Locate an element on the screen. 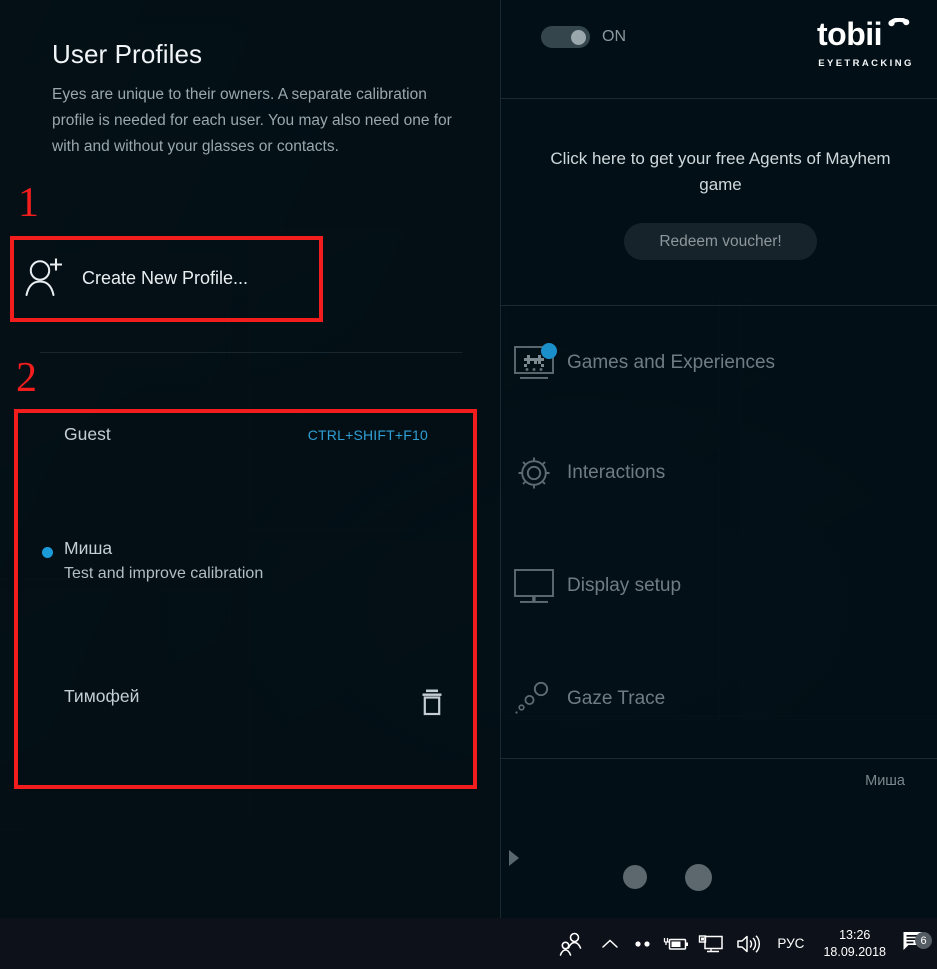  battery-charging-icon is located at coordinates (676, 943).